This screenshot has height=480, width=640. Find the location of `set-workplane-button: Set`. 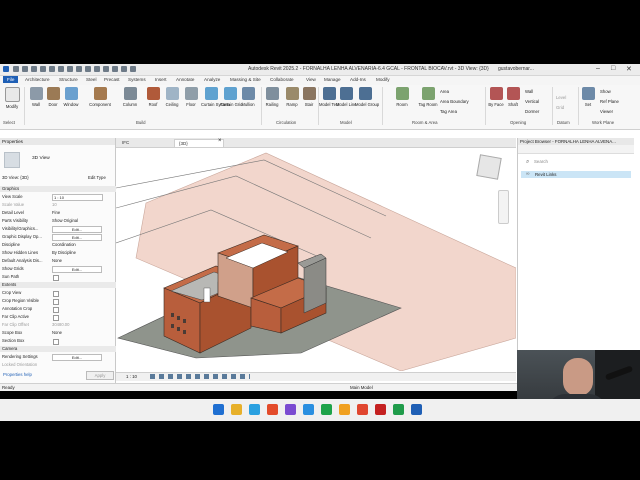

set-workplane-button: Set is located at coordinates (588, 97).